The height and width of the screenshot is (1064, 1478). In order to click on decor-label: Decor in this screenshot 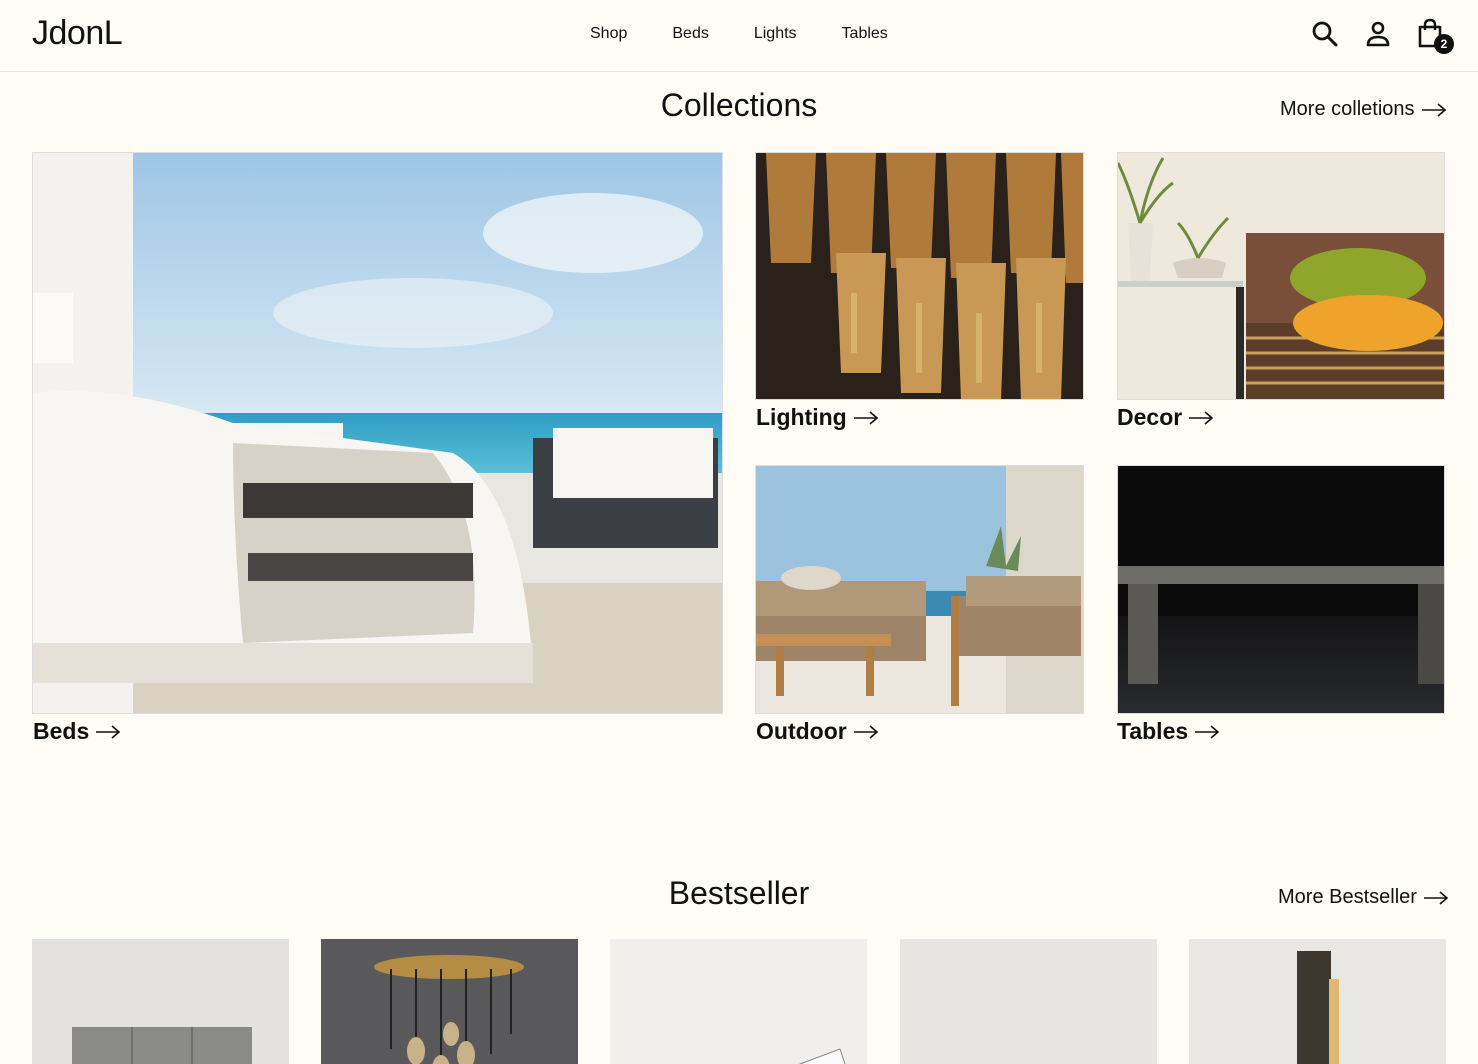, I will do `click(1150, 417)`.